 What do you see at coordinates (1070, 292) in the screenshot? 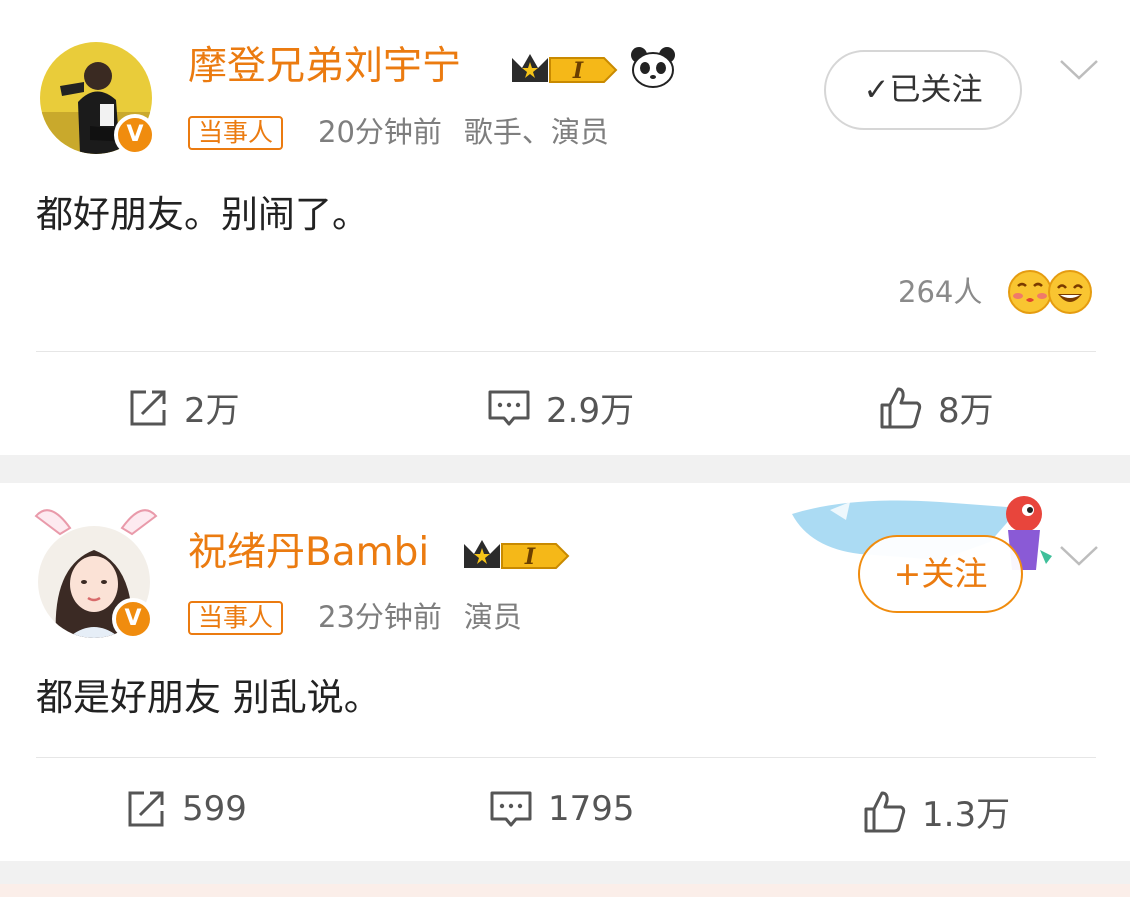
I see `grin-face-icon` at bounding box center [1070, 292].